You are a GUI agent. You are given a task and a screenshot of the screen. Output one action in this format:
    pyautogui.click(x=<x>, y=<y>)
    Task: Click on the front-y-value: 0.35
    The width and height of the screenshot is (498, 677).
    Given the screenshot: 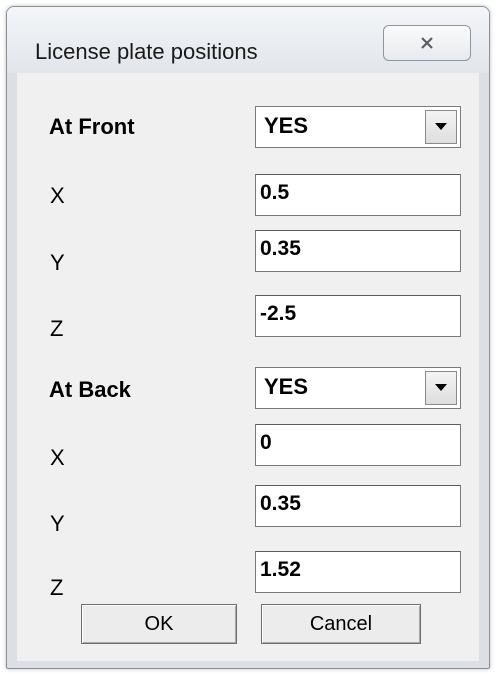 What is the action you would take?
    pyautogui.click(x=280, y=248)
    